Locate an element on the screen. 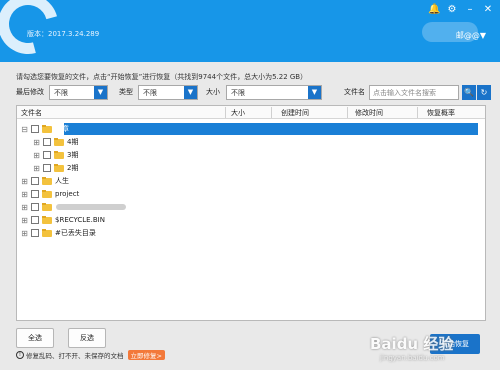 This screenshot has height=370, width=500. type-label: 类型 is located at coordinates (126, 92).